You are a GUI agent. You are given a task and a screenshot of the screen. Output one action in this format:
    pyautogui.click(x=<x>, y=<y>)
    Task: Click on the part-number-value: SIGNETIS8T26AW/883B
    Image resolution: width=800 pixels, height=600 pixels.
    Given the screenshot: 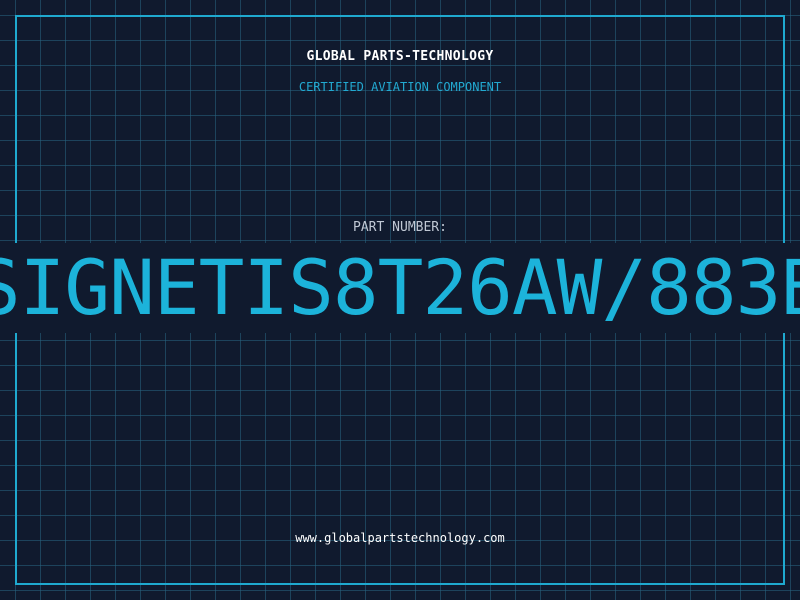 What is the action you would take?
    pyautogui.click(x=400, y=287)
    